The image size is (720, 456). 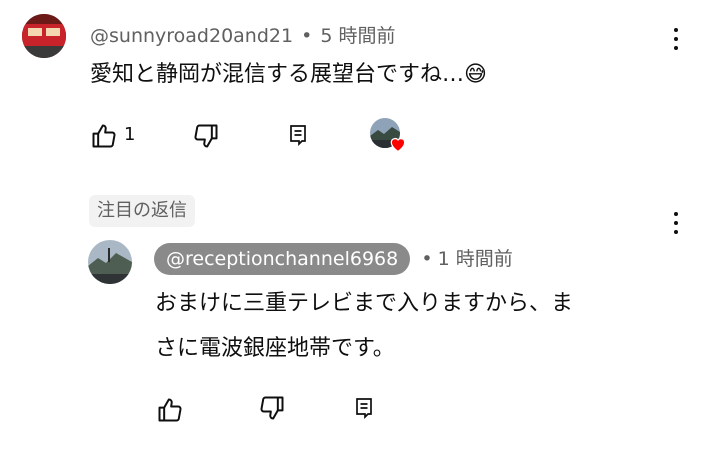 I want to click on sweat-smile-emoji: 😅, so click(x=475, y=74).